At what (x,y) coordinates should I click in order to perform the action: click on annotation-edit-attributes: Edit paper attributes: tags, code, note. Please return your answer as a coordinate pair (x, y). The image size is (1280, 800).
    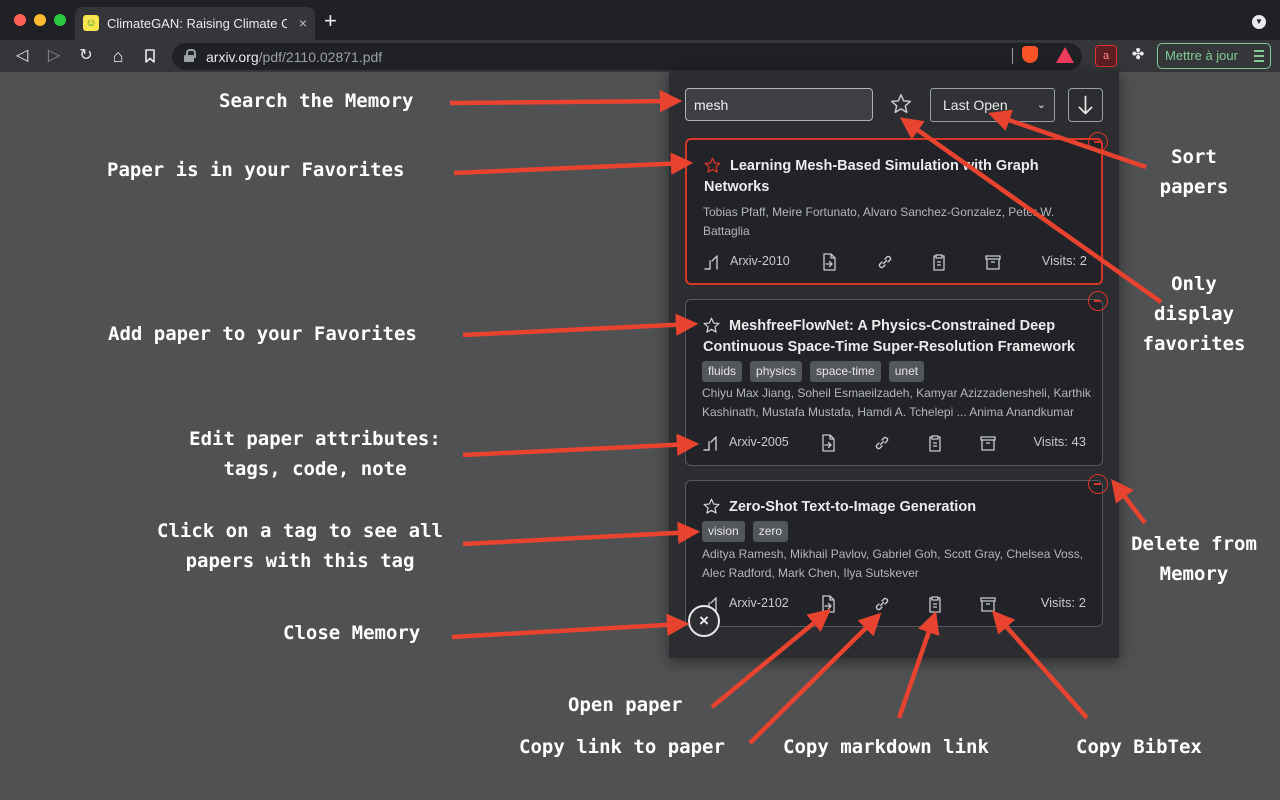
    Looking at the image, I should click on (315, 454).